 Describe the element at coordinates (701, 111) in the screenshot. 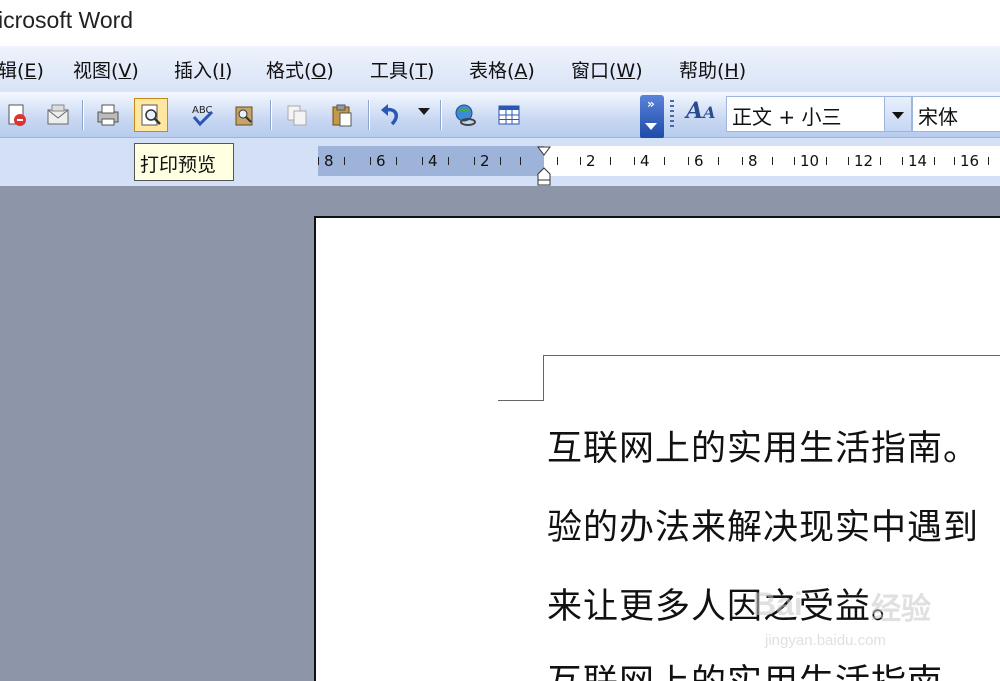

I see `styles-icon: AA` at that location.